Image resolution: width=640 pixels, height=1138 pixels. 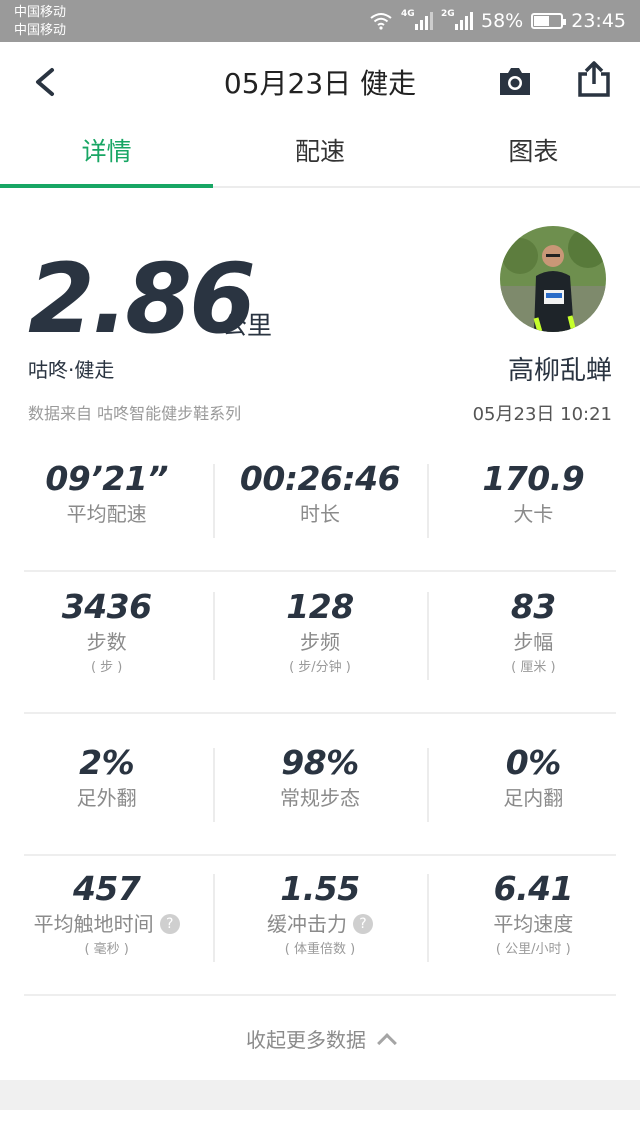 What do you see at coordinates (594, 79) in the screenshot?
I see `share-icon` at bounding box center [594, 79].